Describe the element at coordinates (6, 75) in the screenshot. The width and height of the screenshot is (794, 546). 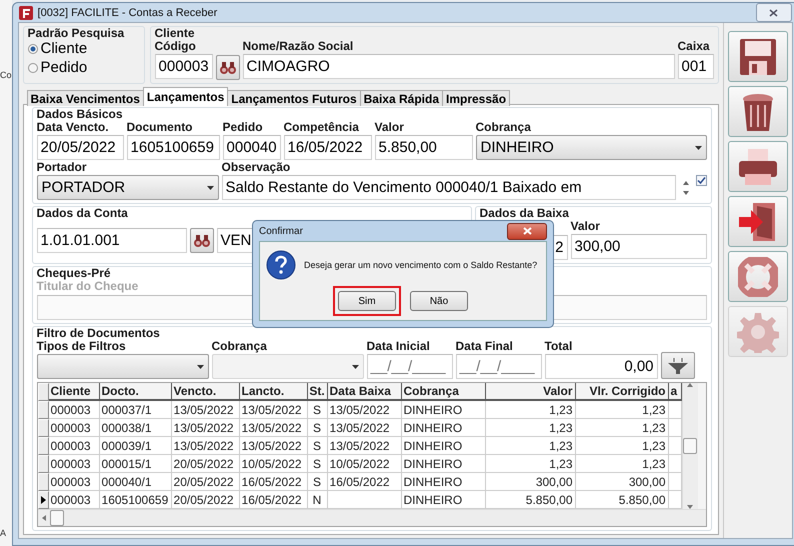
I see `background-text: Co` at that location.